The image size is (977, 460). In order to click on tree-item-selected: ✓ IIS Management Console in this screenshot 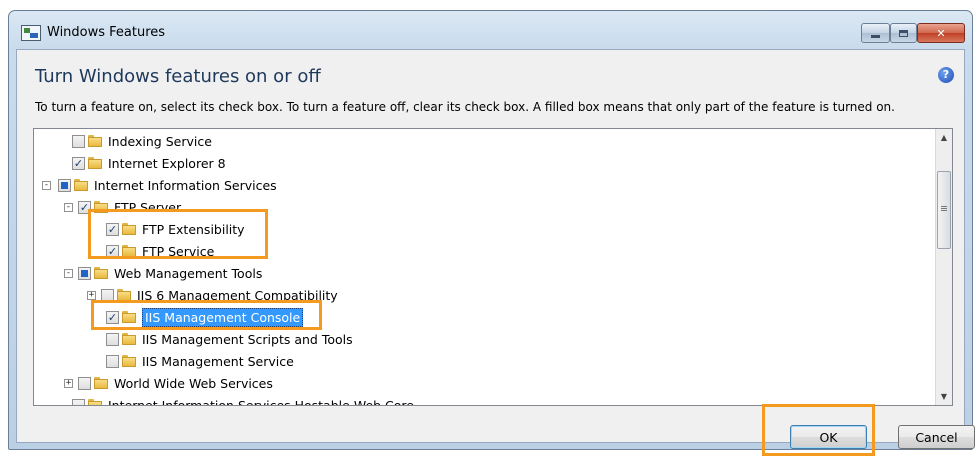, I will do `click(205, 317)`.